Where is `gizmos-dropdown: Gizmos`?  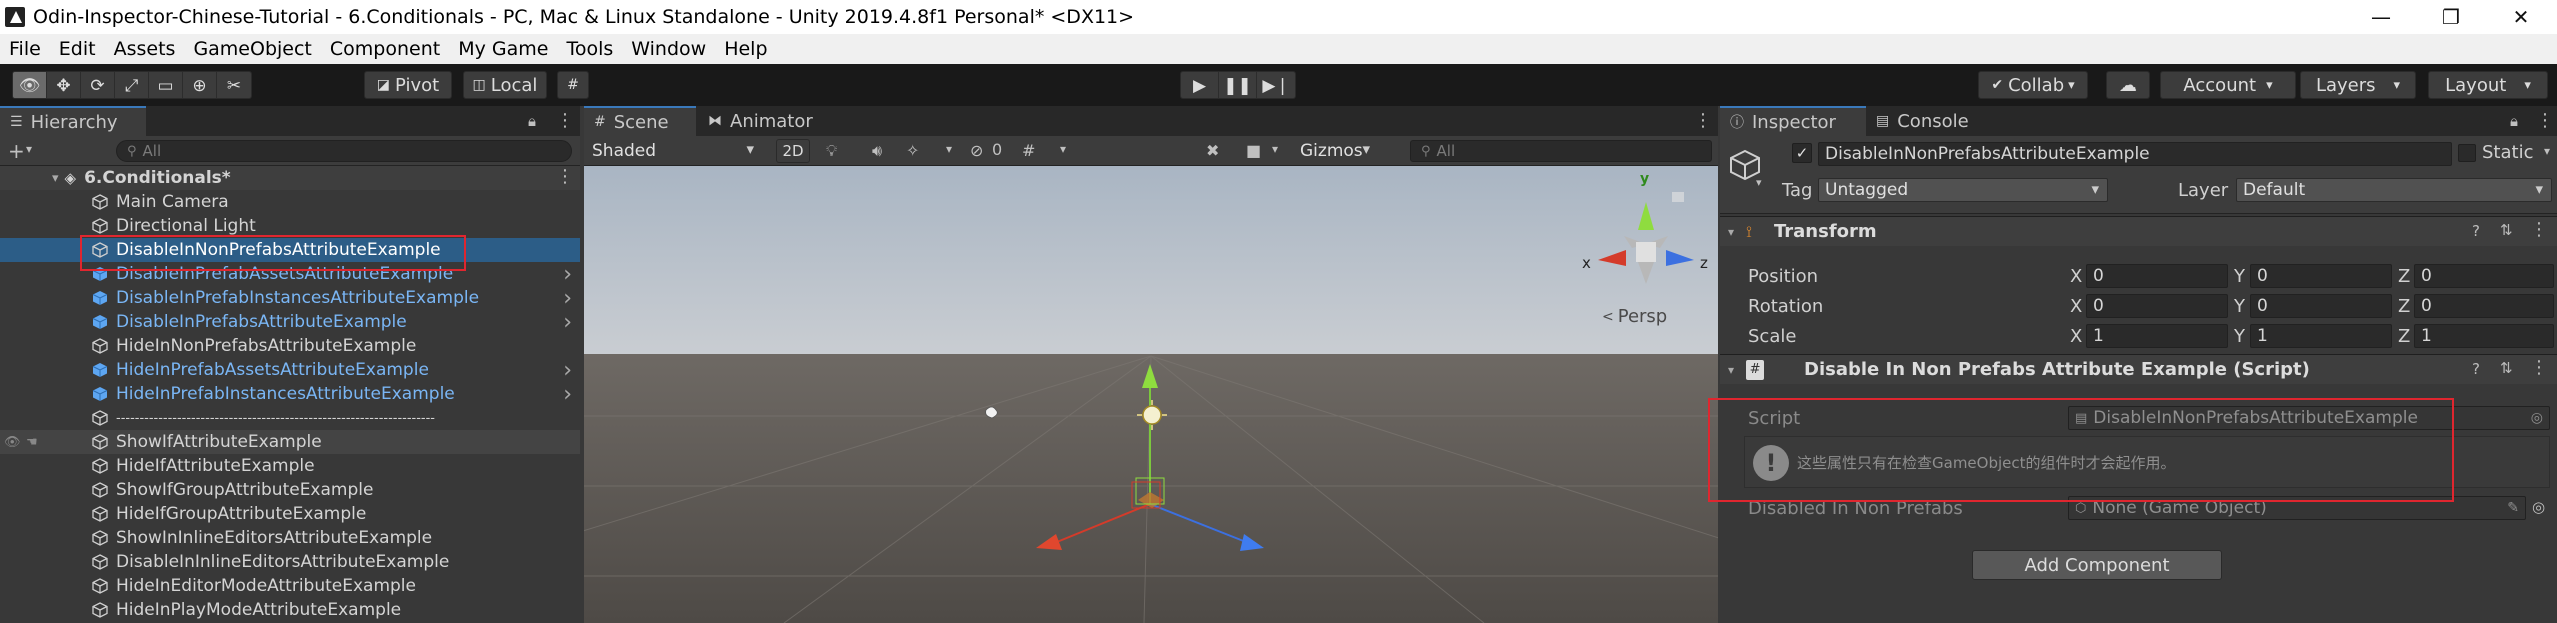 gizmos-dropdown: Gizmos is located at coordinates (1336, 151).